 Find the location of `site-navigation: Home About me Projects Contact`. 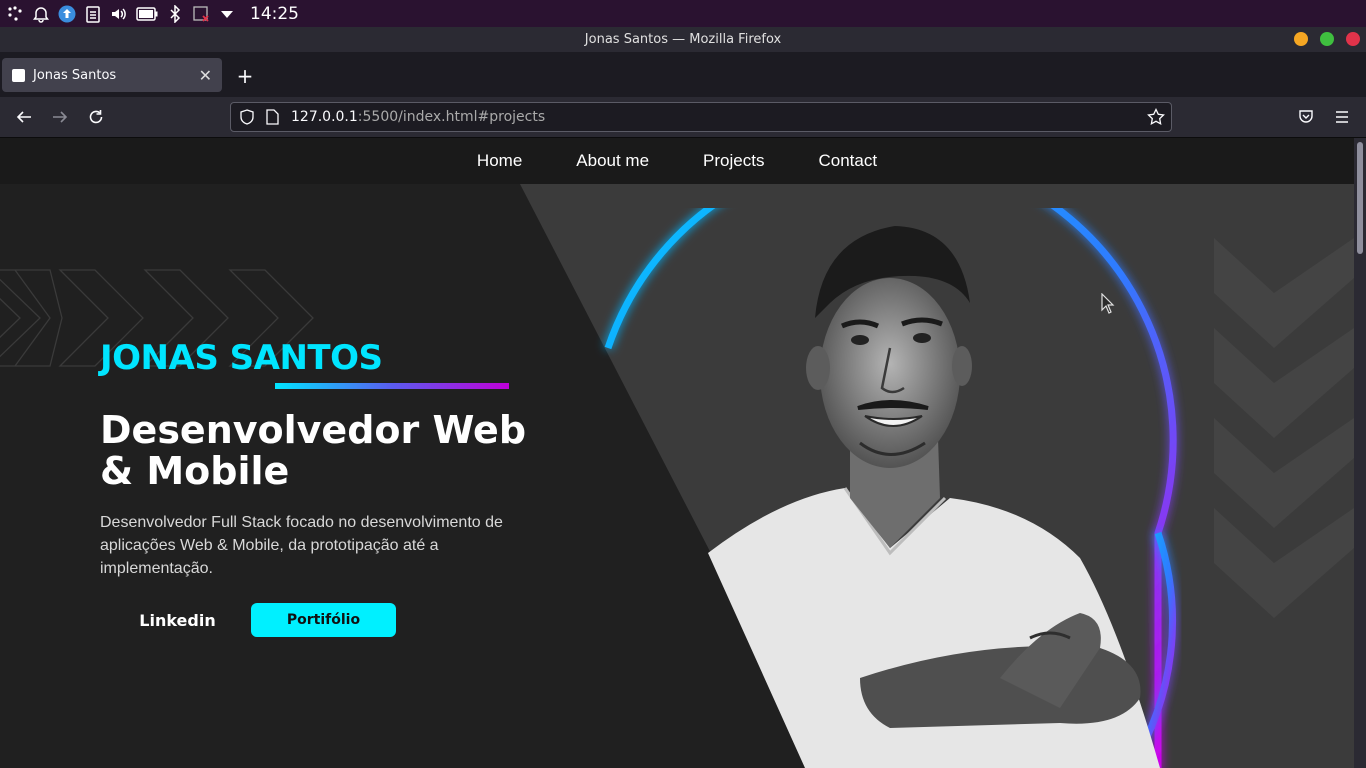

site-navigation: Home About me Projects Contact is located at coordinates (677, 161).